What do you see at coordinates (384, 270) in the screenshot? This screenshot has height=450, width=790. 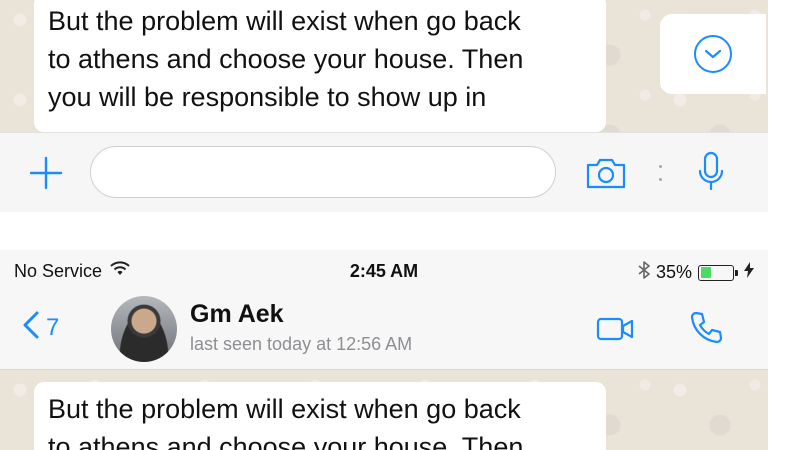 I see `status-bar: No Service 2:45 AM 35%` at bounding box center [384, 270].